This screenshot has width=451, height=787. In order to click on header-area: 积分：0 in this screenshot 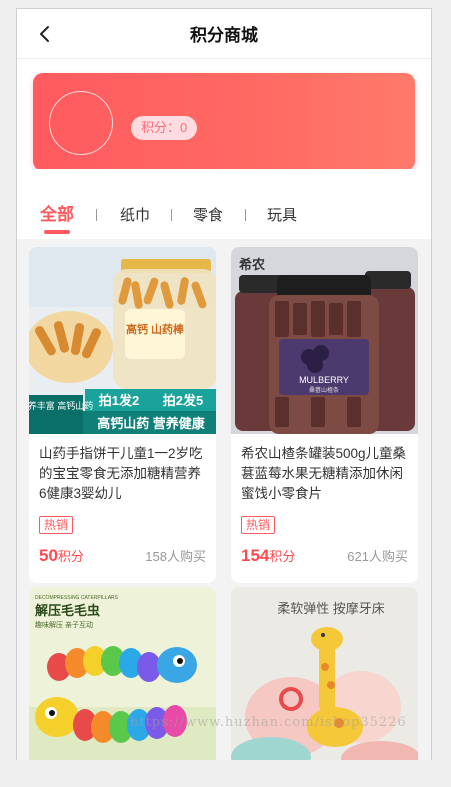, I will do `click(224, 115)`.